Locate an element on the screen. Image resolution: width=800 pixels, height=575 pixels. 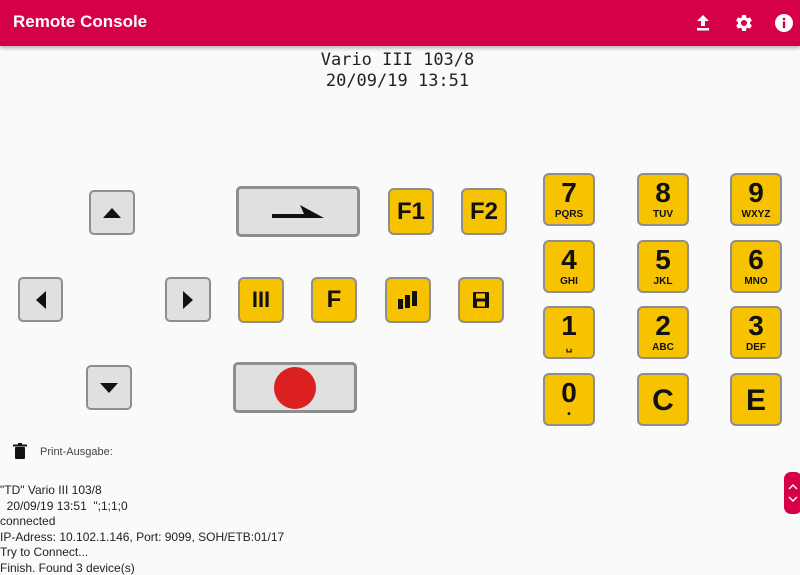
app-title: Remote Console is located at coordinates (80, 21).